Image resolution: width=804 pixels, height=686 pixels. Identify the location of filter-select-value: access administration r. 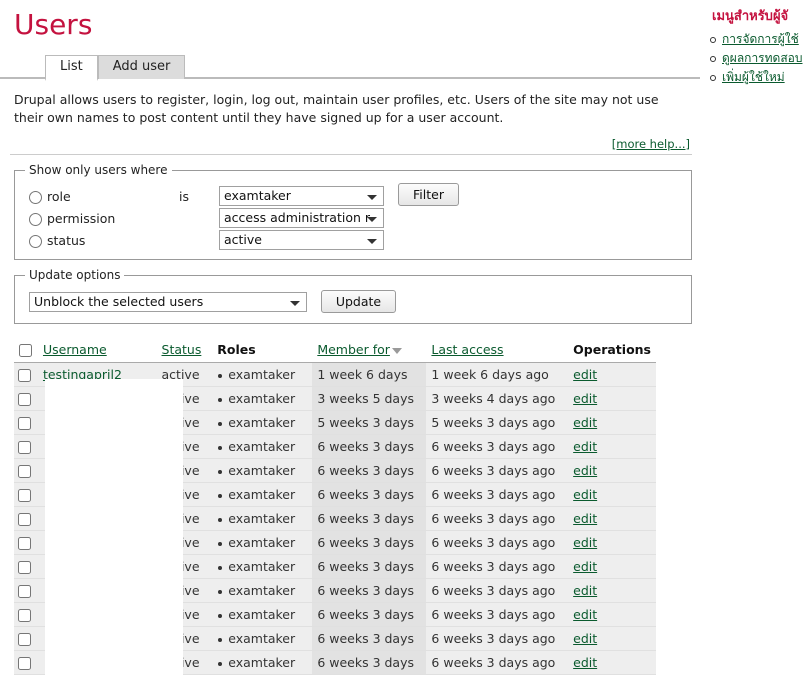
(297, 217).